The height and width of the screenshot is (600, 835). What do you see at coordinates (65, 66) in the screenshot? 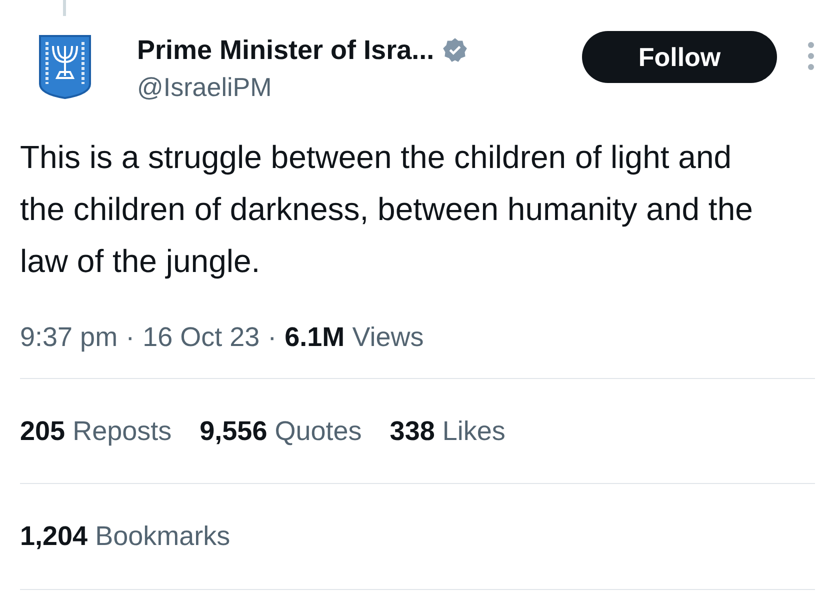
I see `menorah-emblem-icon` at bounding box center [65, 66].